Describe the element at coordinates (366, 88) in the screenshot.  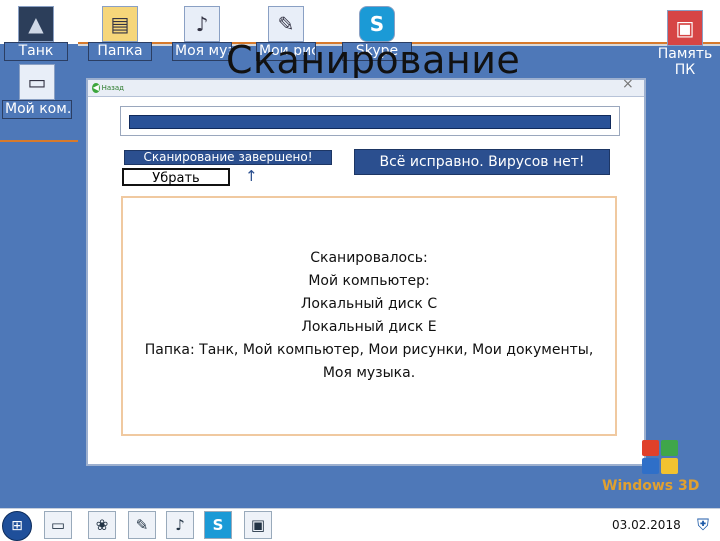
I see `scan-window-titlebar: ◀ Назад` at that location.